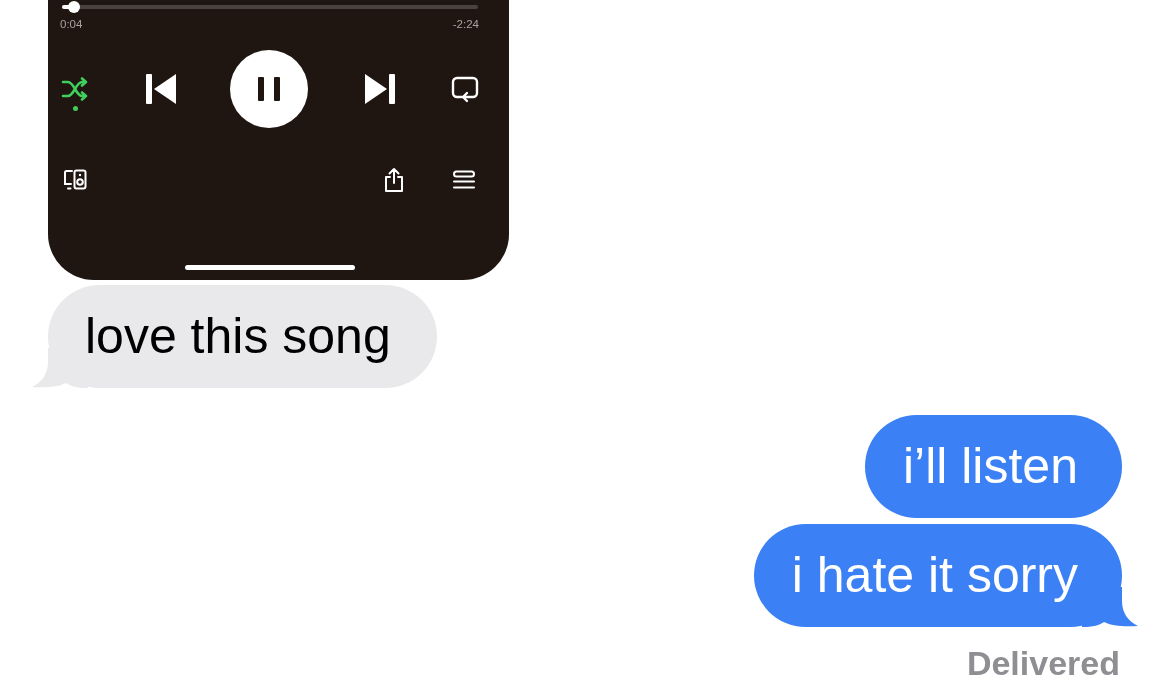  I want to click on share-icon, so click(394, 180).